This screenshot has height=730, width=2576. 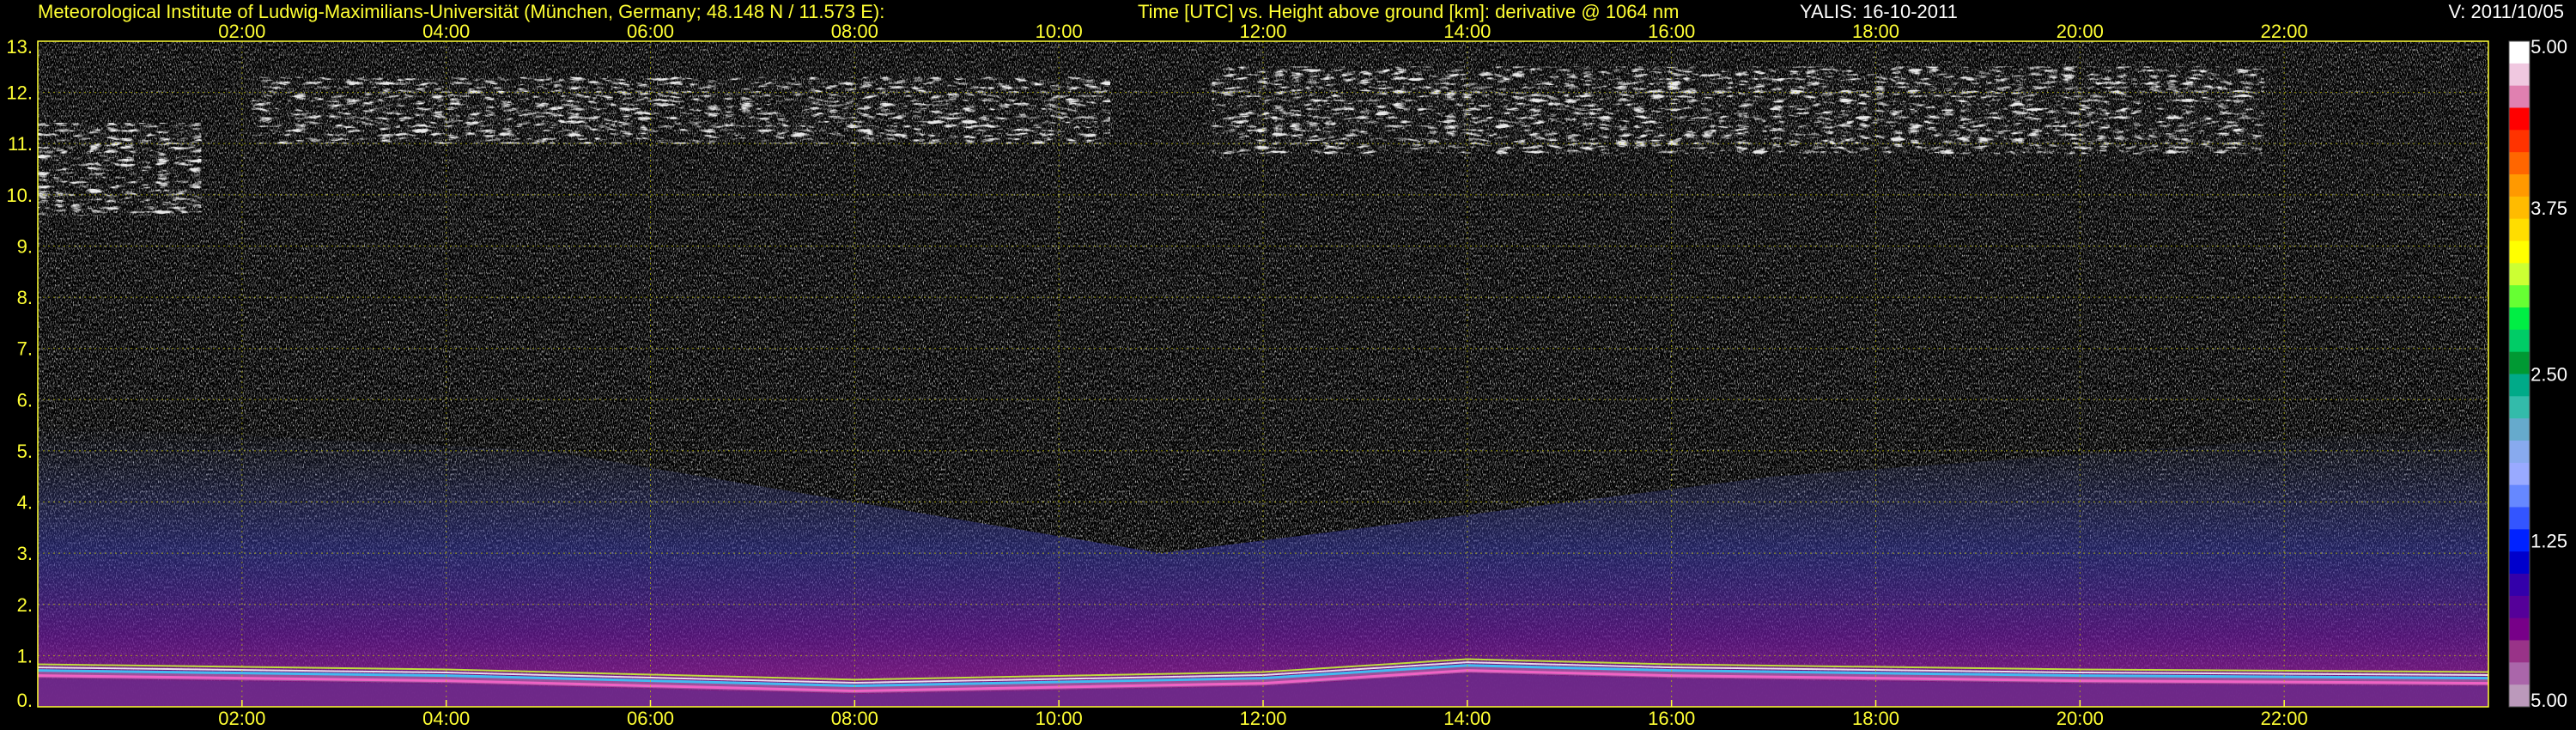 I want to click on y-tick-label: 12., so click(x=19, y=93).